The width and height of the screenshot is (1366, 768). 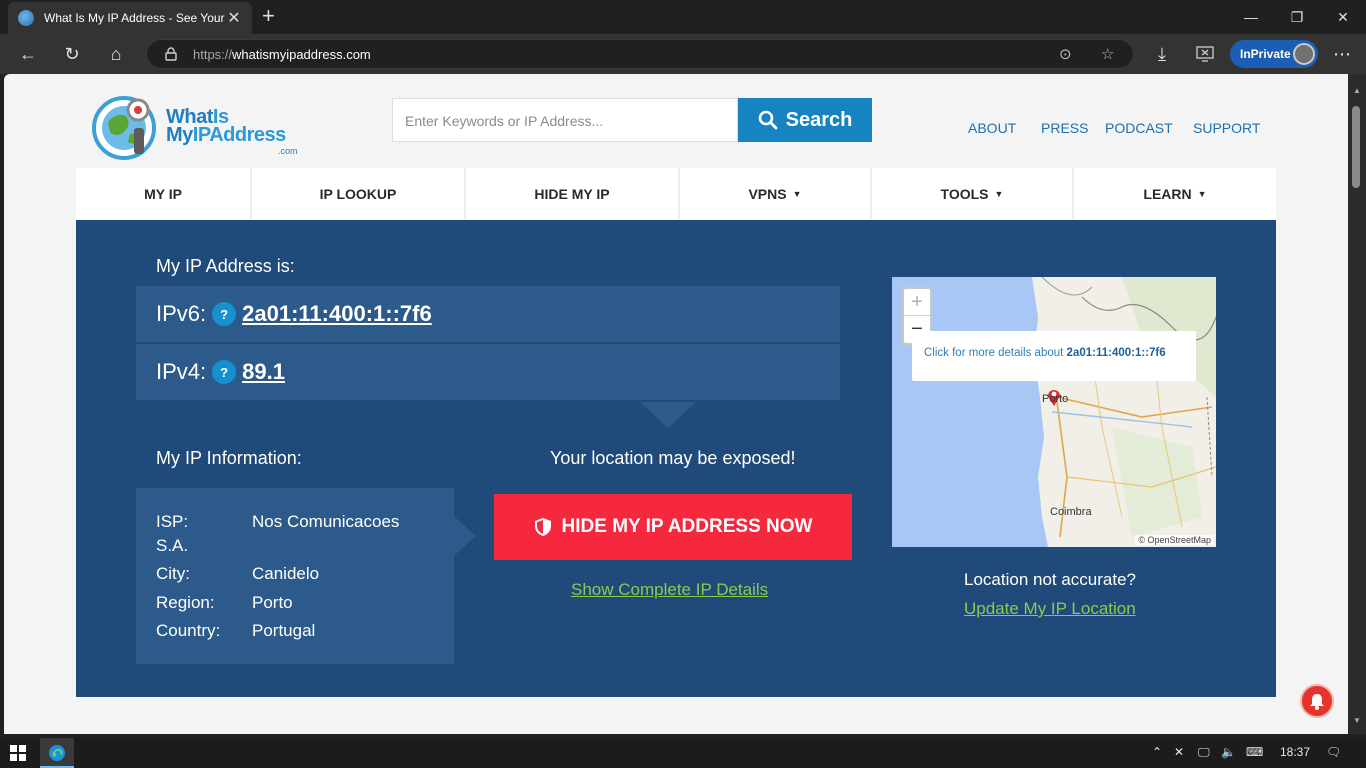 I want to click on map-label-porto: Porto, so click(x=1055, y=399).